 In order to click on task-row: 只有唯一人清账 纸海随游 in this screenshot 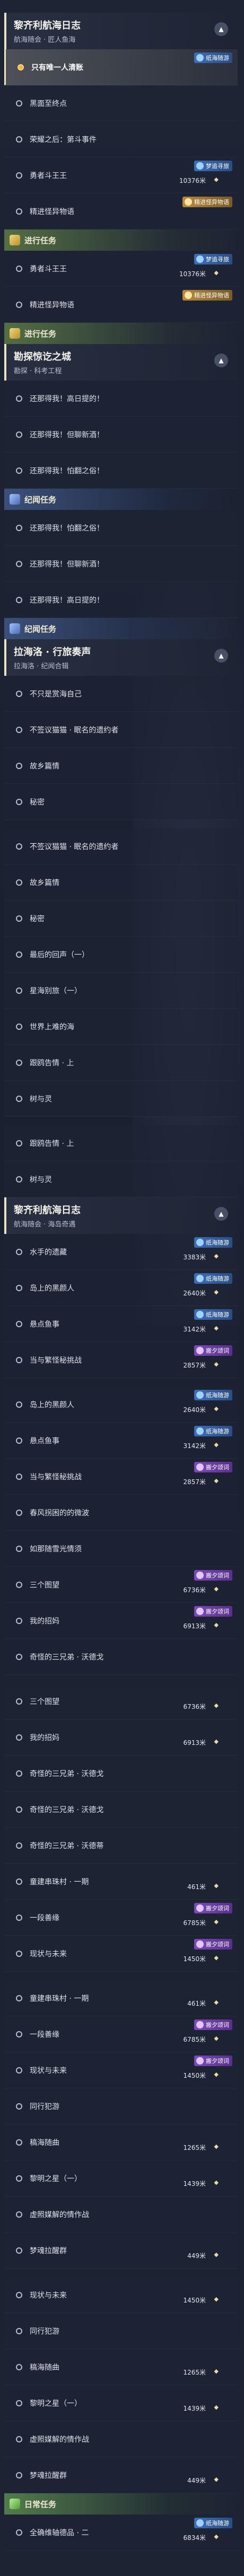, I will do `click(121, 67)`.